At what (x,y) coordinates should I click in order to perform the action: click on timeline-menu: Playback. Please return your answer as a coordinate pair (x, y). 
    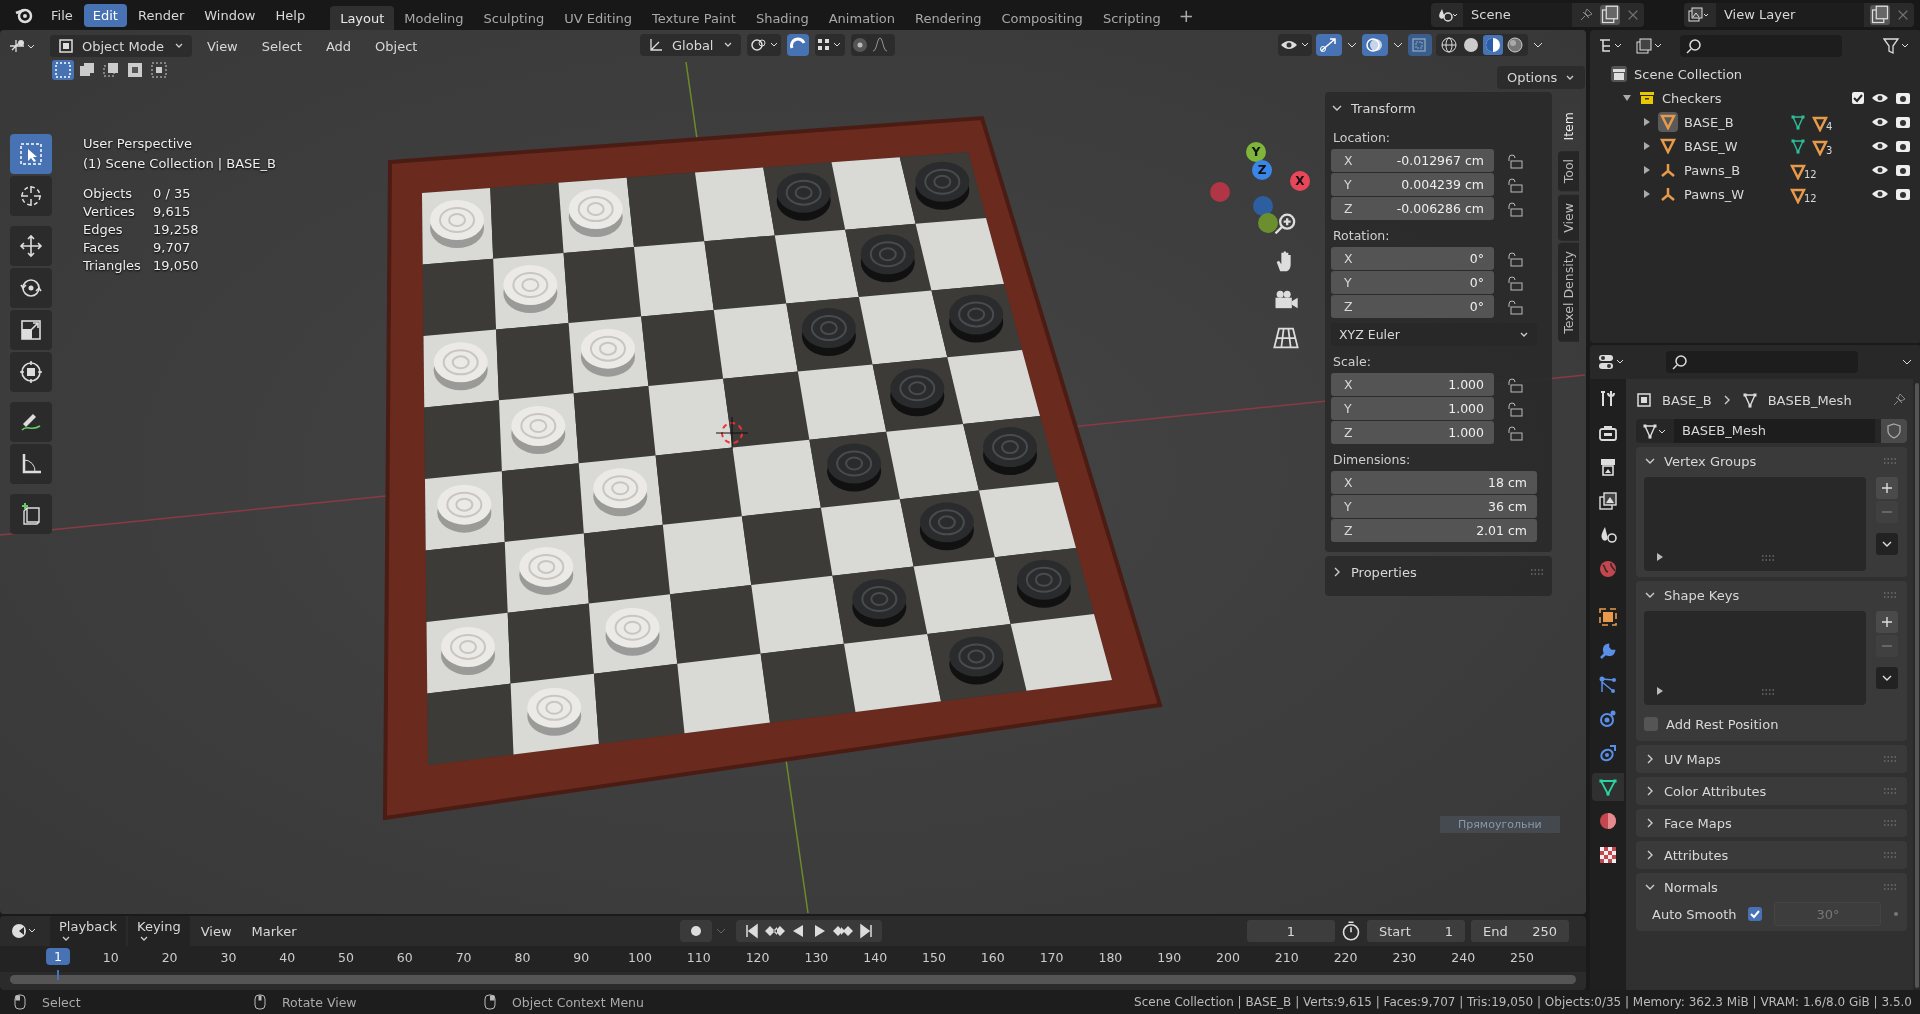
    Looking at the image, I should click on (88, 931).